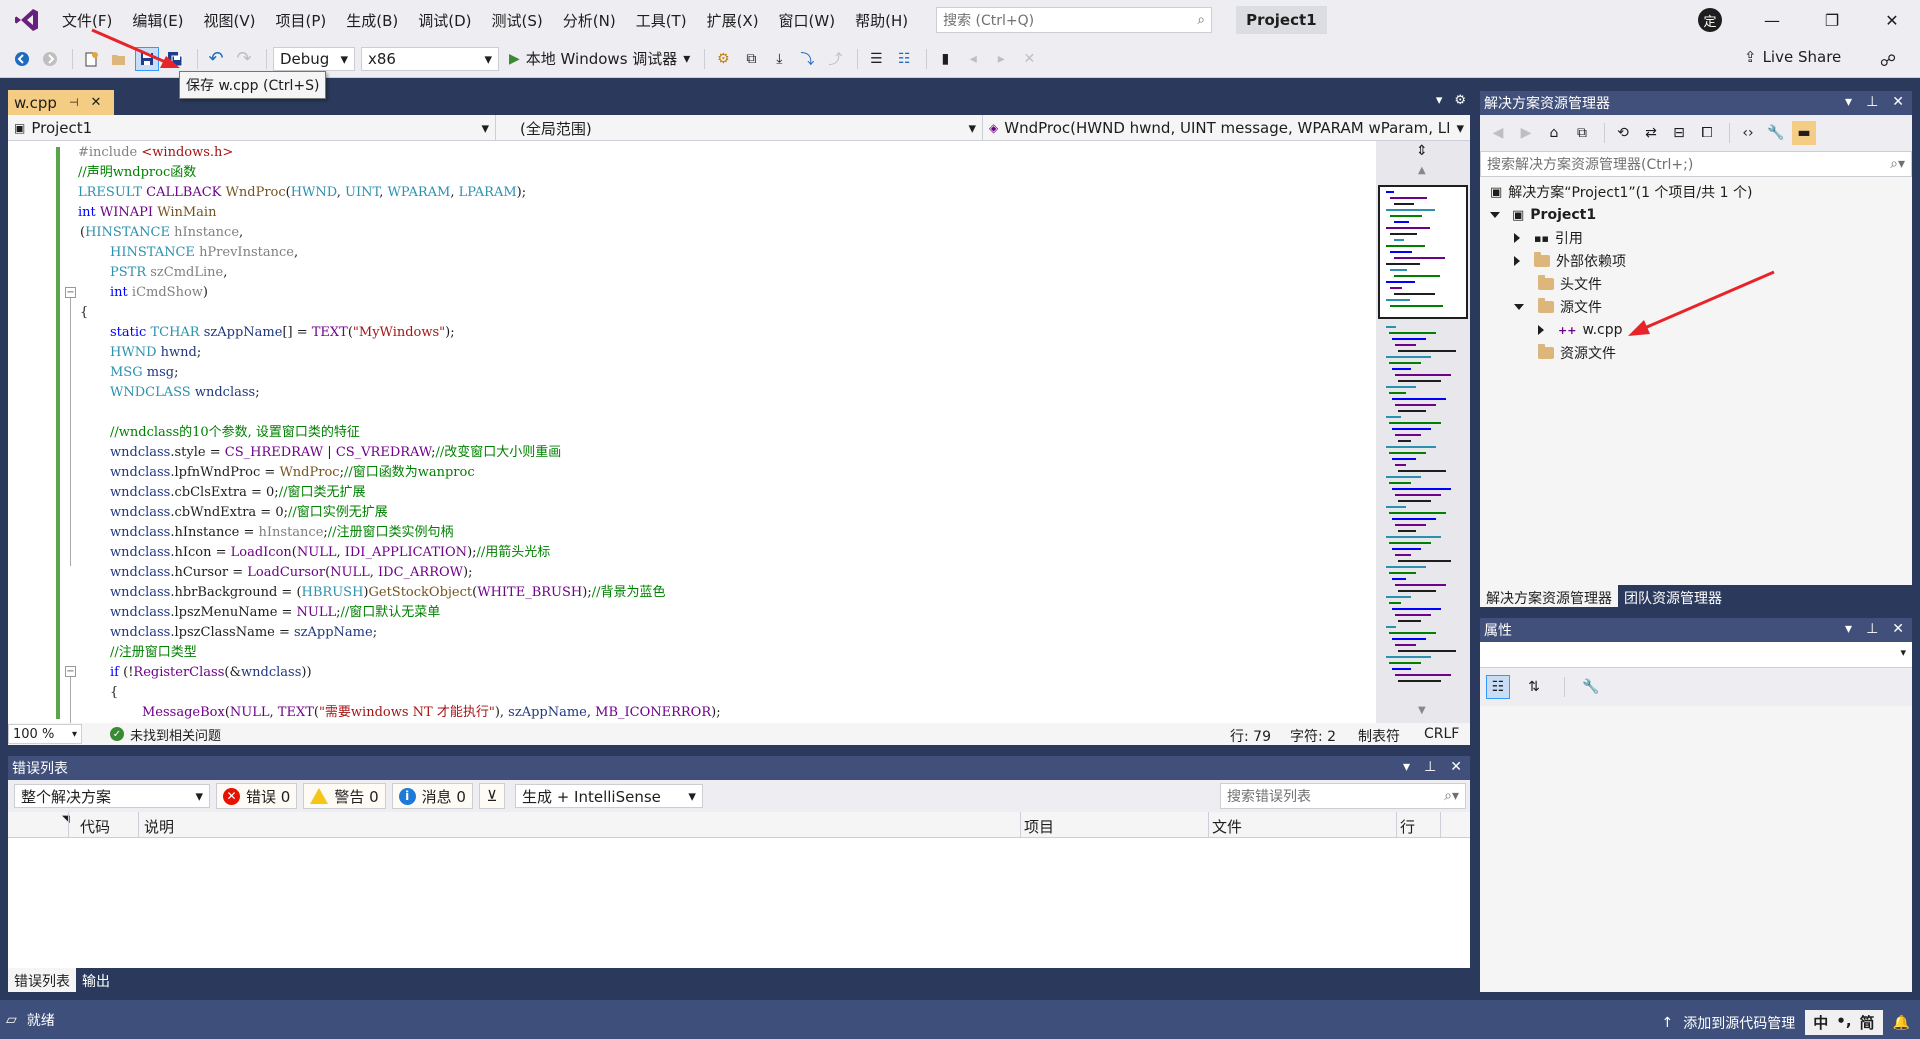  Describe the element at coordinates (973, 59) in the screenshot. I see `prev-bookmark-icon: ◂` at that location.